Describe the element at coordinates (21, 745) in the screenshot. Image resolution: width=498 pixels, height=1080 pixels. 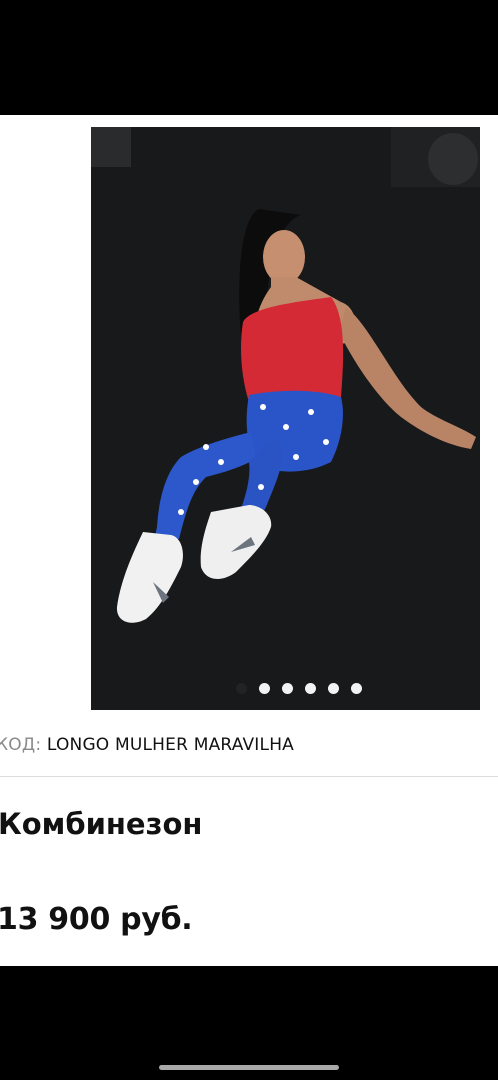
I see `sku-label: КОД:` at that location.